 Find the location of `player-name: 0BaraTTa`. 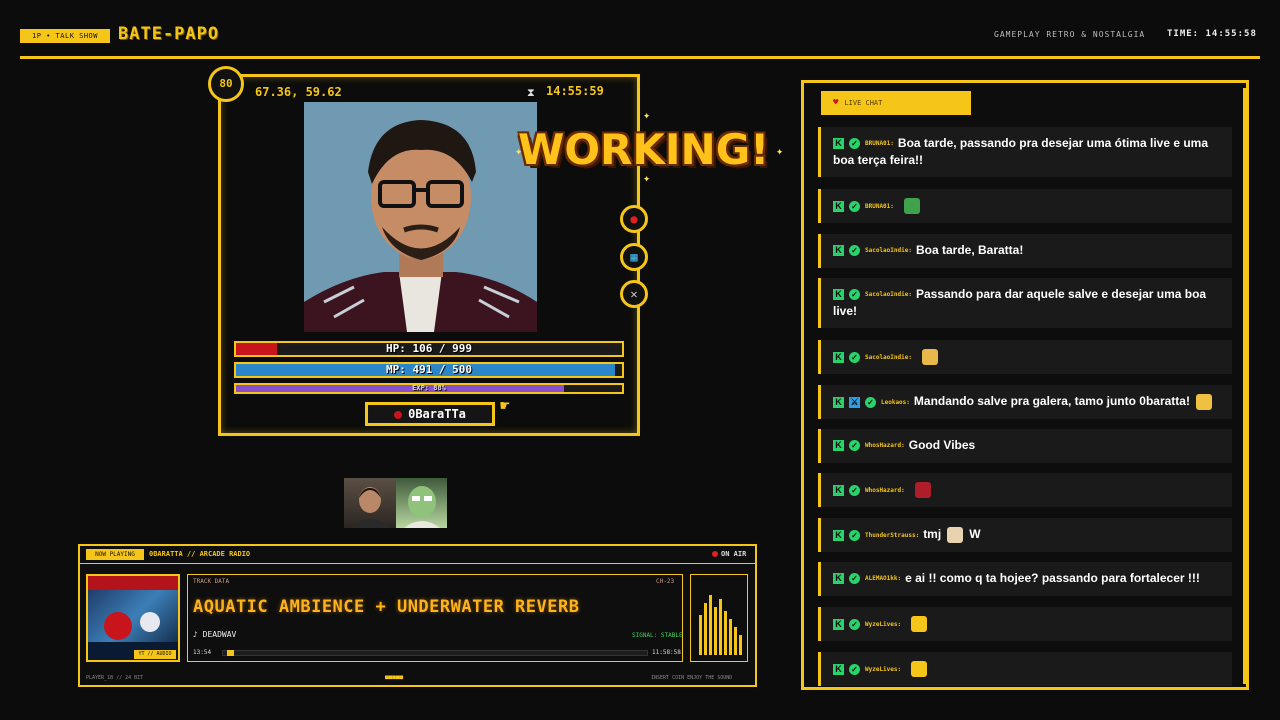

player-name: 0BaraTTa is located at coordinates (437, 414).